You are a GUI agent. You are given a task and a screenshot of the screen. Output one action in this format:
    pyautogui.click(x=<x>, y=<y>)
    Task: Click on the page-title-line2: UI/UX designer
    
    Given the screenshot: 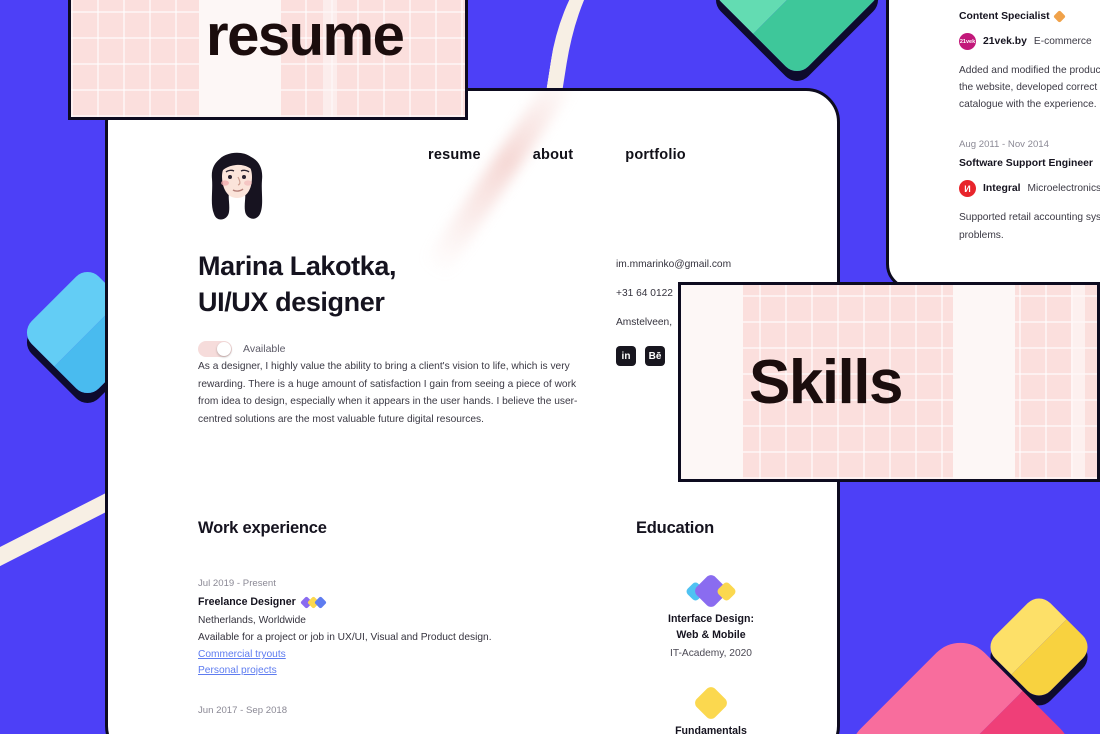 What is the action you would take?
    pyautogui.click(x=291, y=301)
    